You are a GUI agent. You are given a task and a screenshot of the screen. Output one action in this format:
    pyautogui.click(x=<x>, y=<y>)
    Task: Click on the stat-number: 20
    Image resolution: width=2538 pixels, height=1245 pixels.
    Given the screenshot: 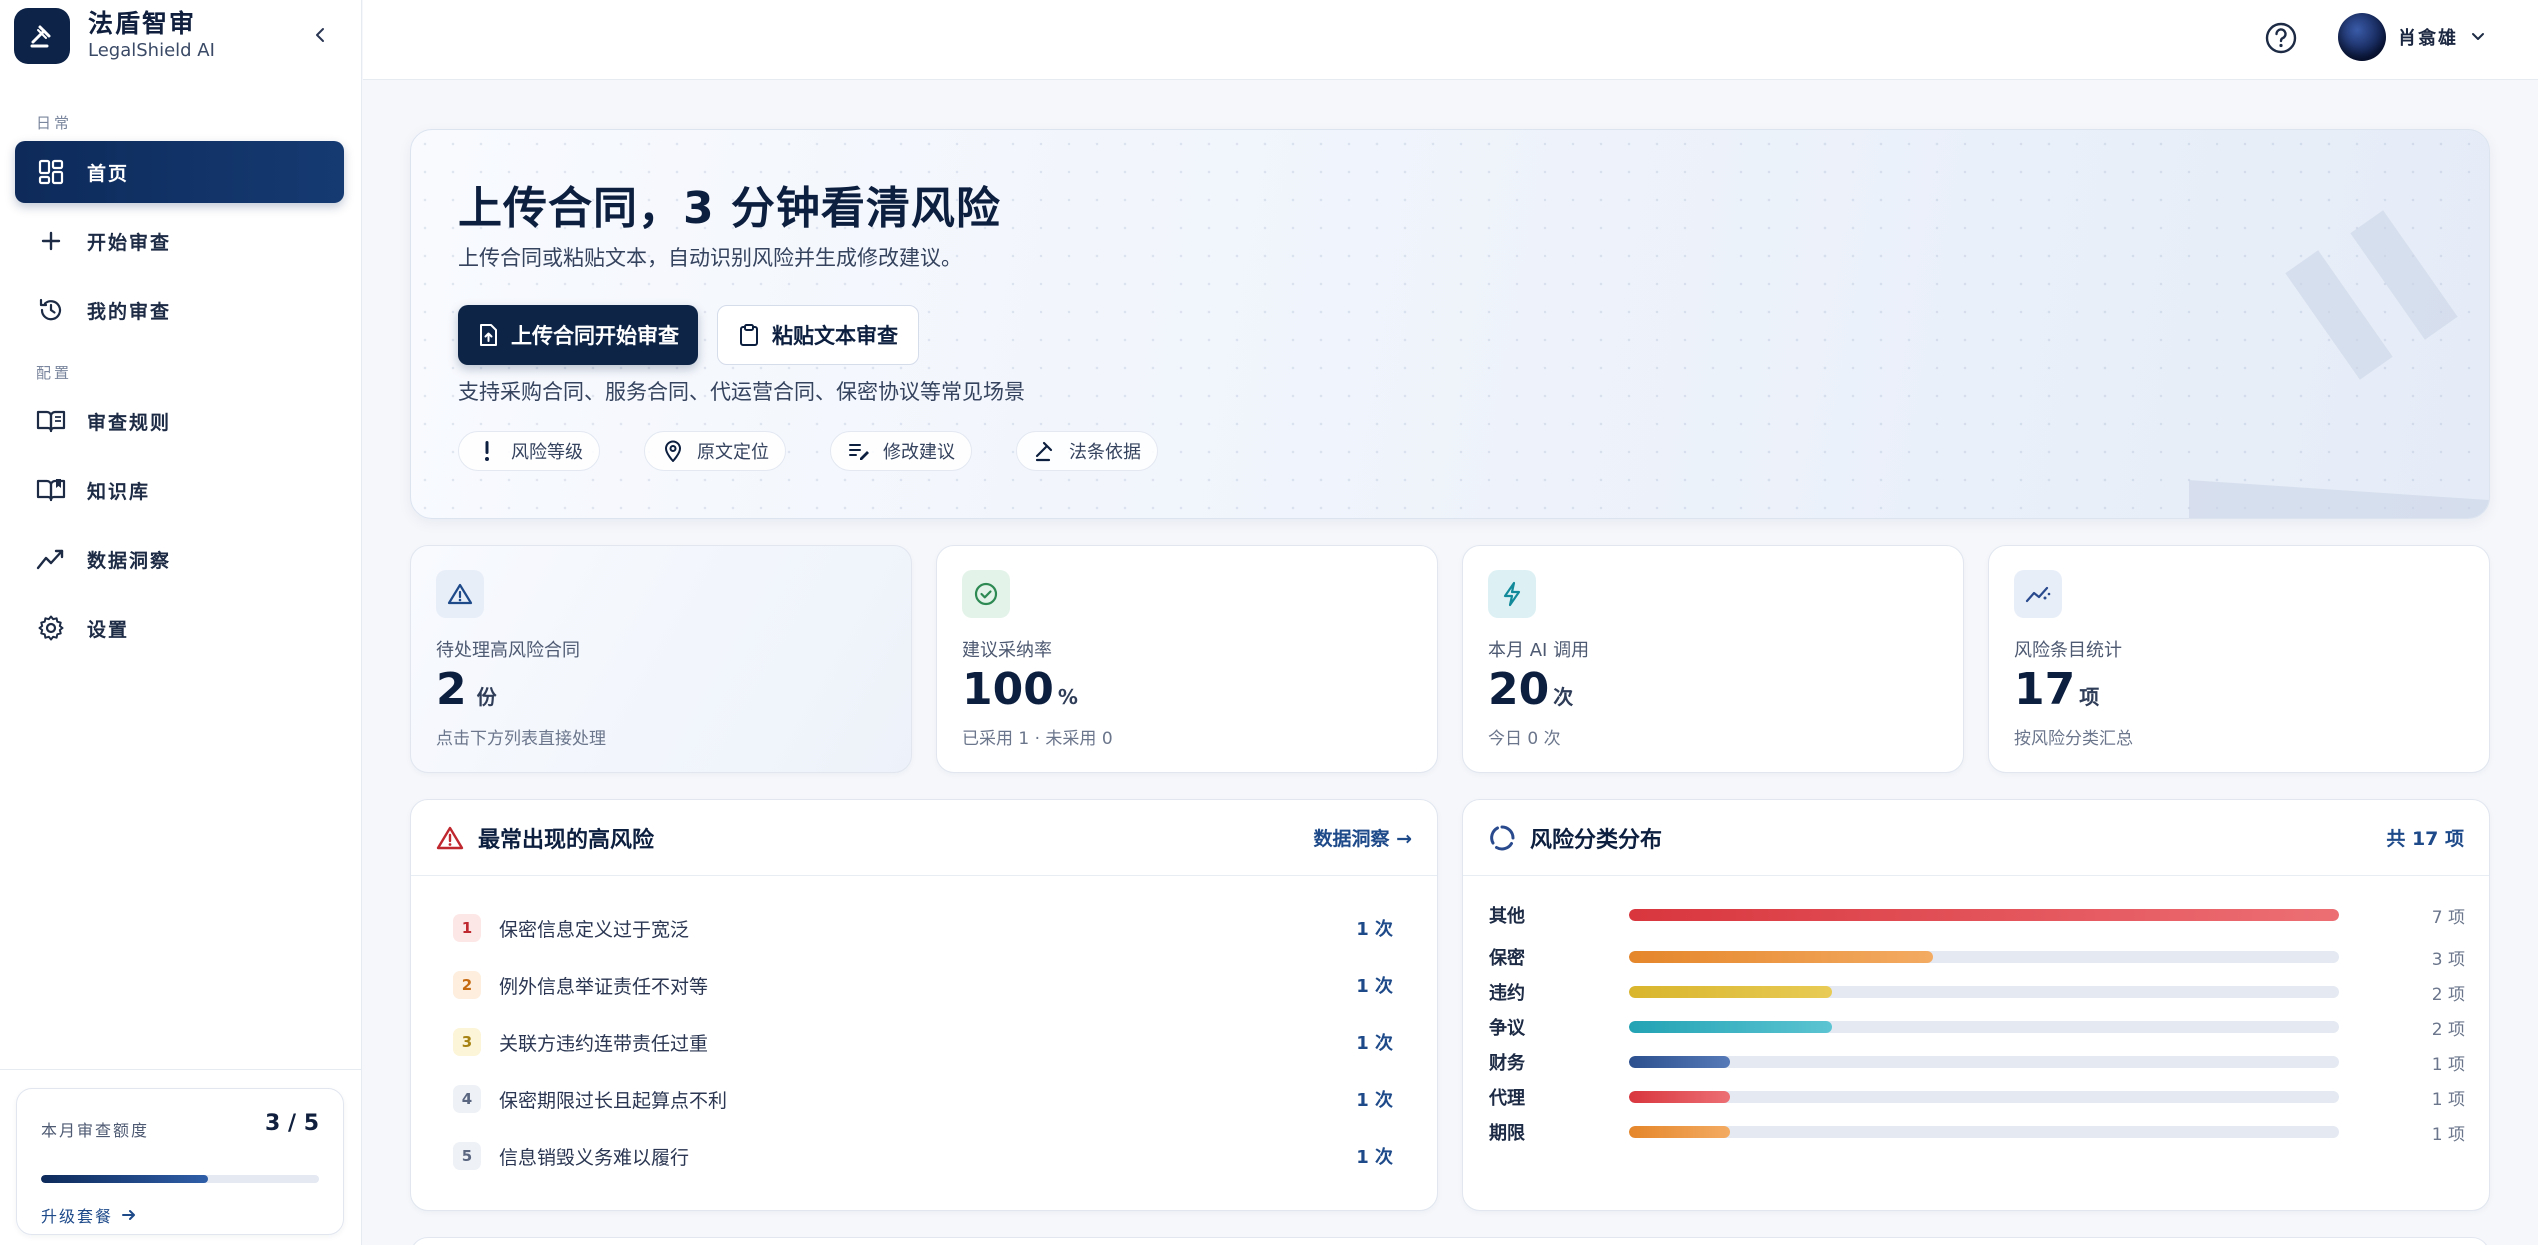 What is the action you would take?
    pyautogui.click(x=1519, y=689)
    